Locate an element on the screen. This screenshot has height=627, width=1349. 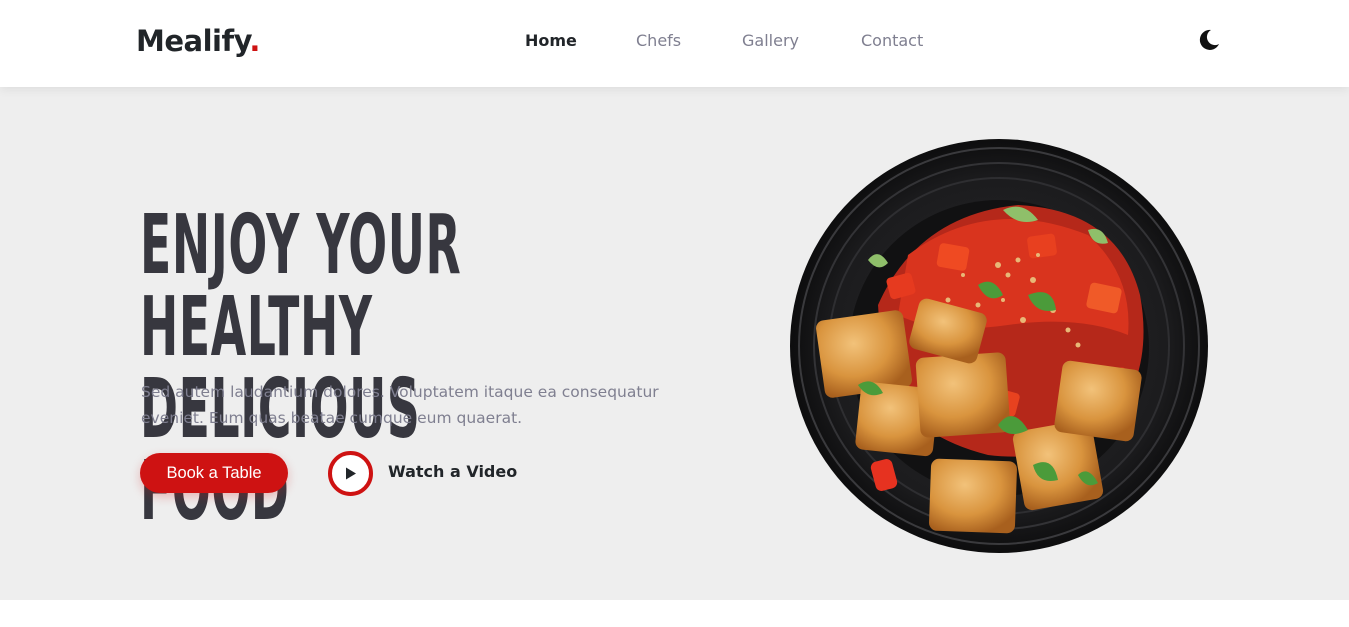
play-video-button is located at coordinates (350, 473).